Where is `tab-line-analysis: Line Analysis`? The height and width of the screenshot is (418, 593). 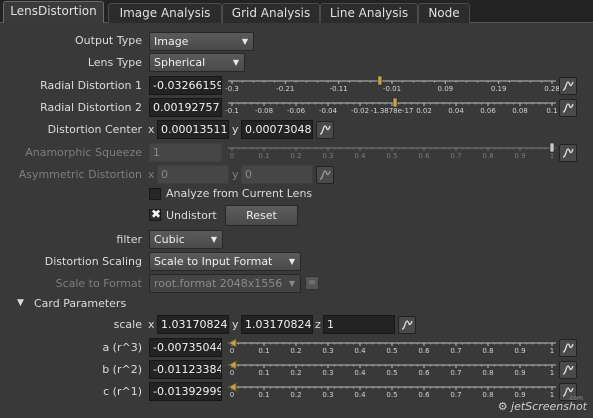 tab-line-analysis: Line Analysis is located at coordinates (369, 13).